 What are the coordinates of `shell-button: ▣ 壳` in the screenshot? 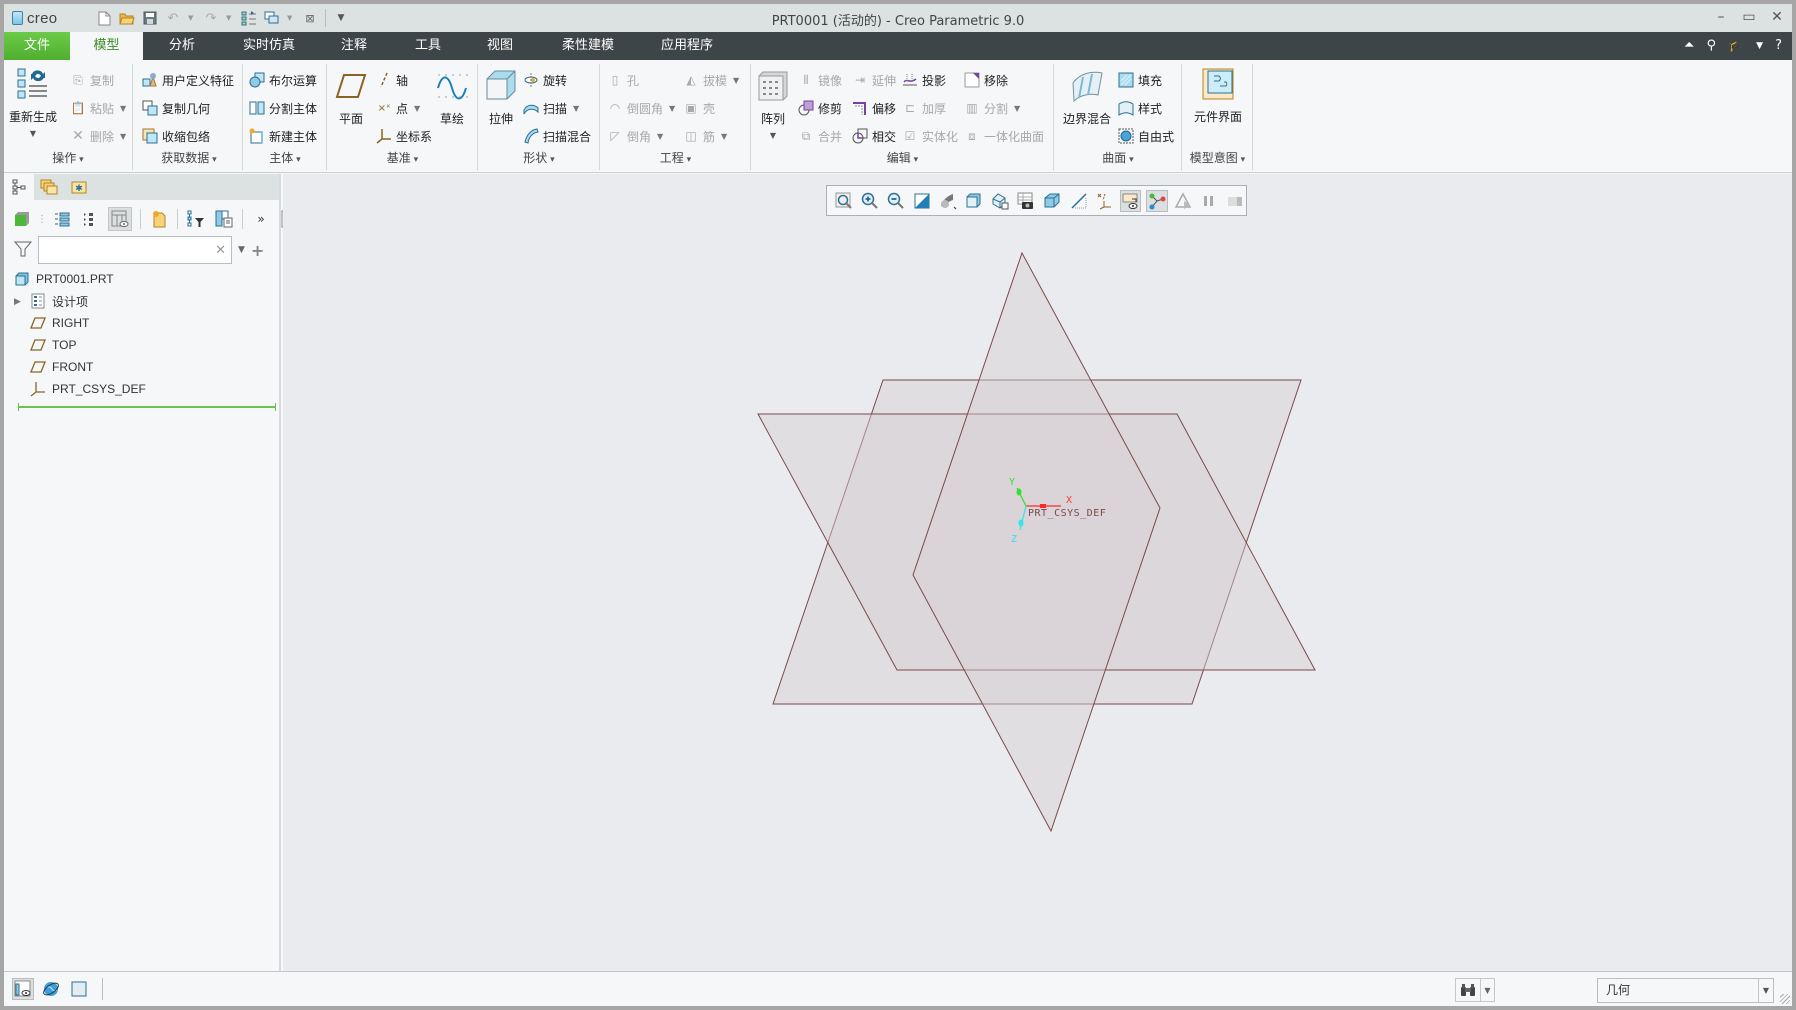 It's located at (699, 108).